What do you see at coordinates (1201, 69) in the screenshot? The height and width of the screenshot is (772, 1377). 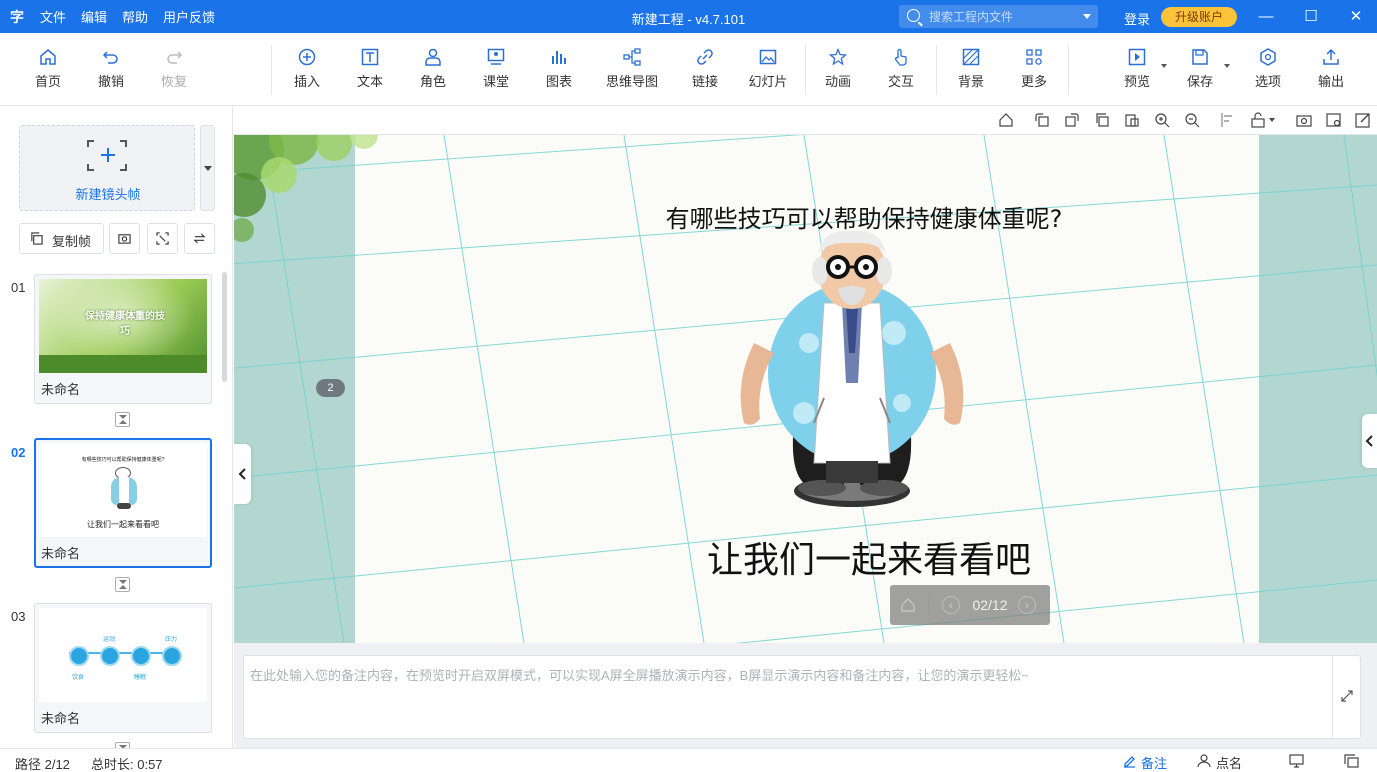 I see `save-button: 保存` at bounding box center [1201, 69].